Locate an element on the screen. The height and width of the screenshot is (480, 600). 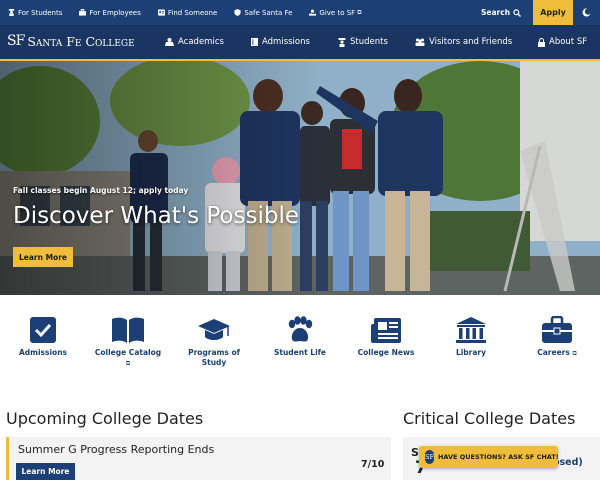
search-button: Search is located at coordinates (501, 12).